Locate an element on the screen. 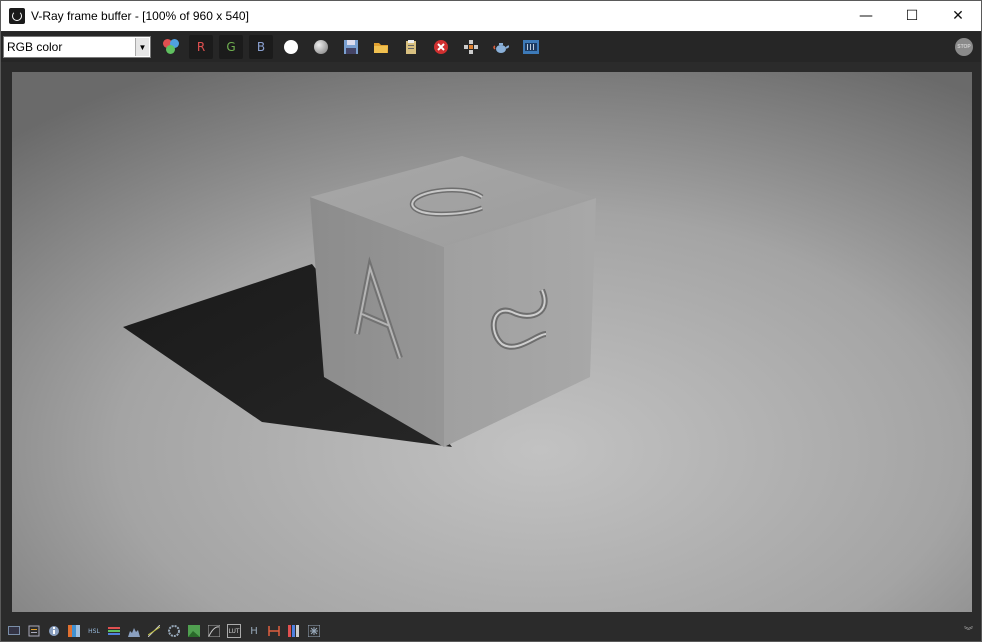 The width and height of the screenshot is (982, 642). star-icon is located at coordinates (314, 631).